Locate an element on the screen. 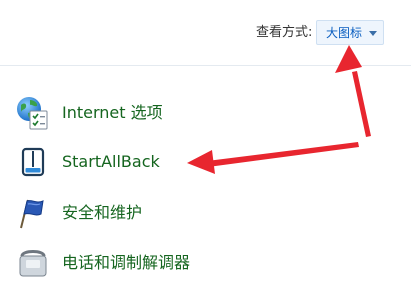 The height and width of the screenshot is (284, 411). chevron-down-icon is located at coordinates (373, 33).